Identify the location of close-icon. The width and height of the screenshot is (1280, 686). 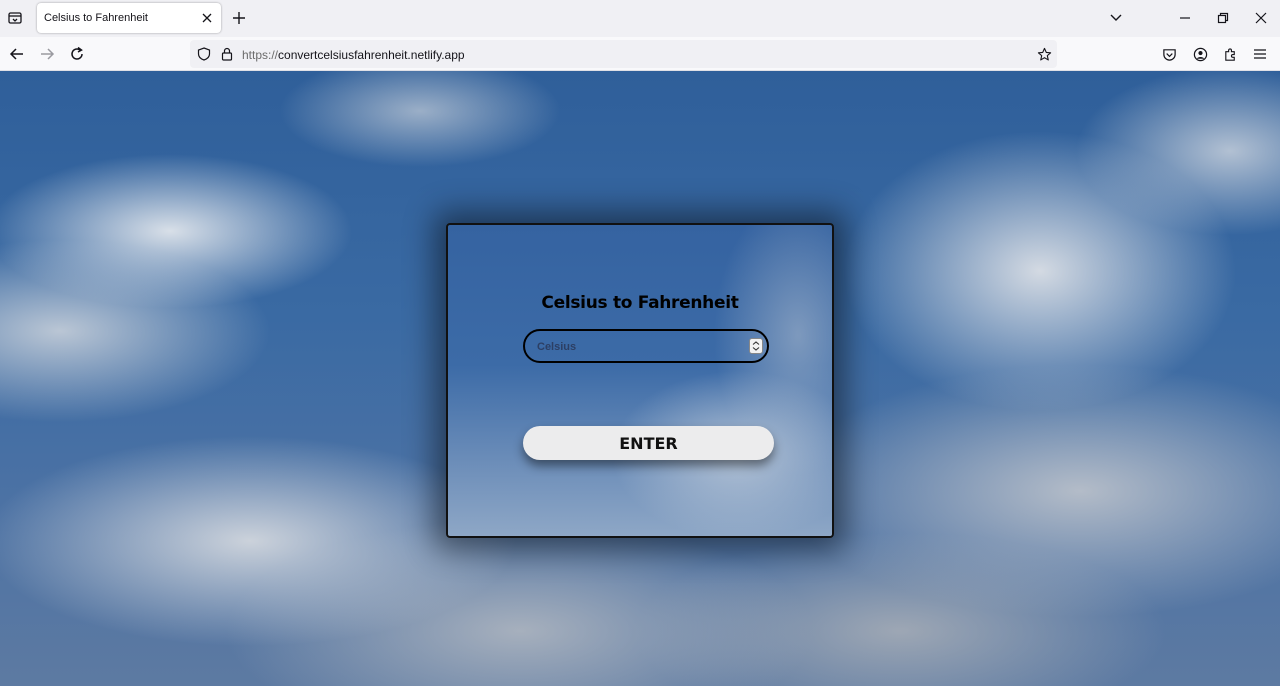
(207, 18).